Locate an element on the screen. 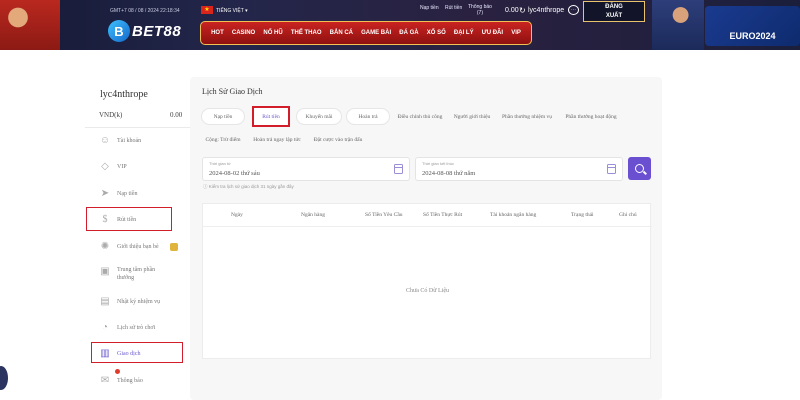 This screenshot has height=400, width=800. col-notes: Ghi chú is located at coordinates (628, 215).